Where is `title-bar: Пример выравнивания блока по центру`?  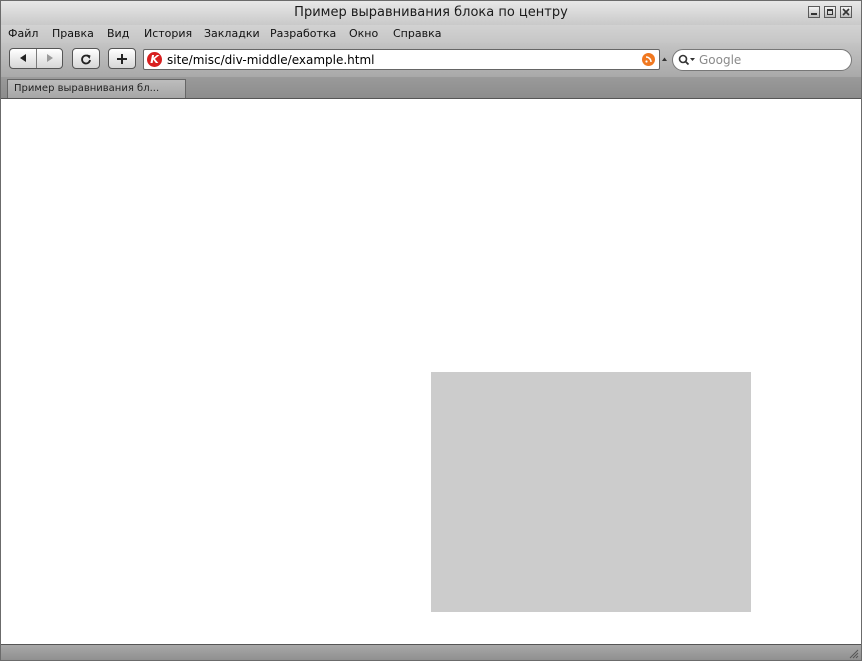 title-bar: Пример выравнивания блока по центру is located at coordinates (431, 13).